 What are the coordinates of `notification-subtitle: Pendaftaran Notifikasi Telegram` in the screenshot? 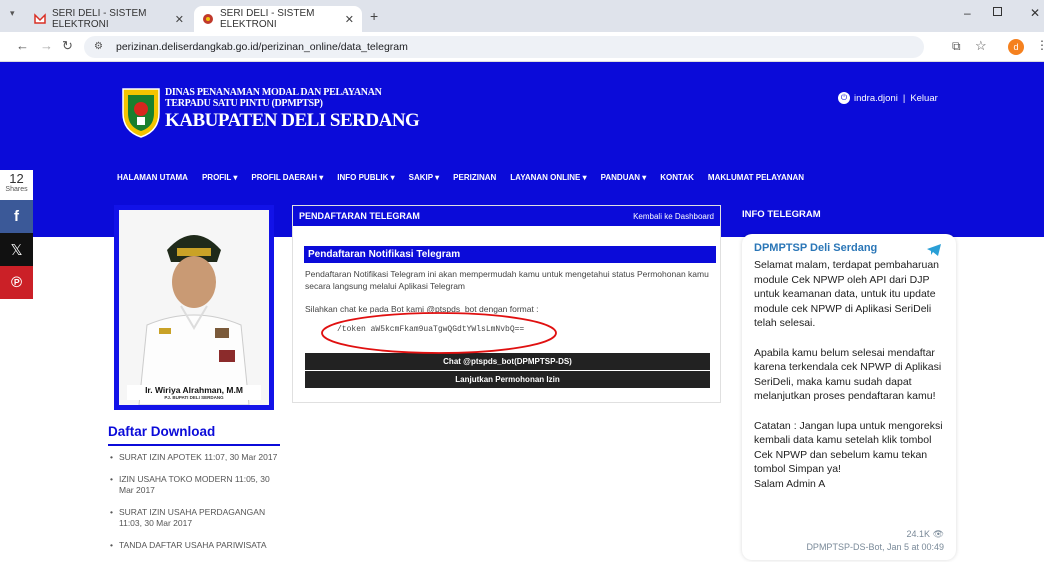 It's located at (510, 254).